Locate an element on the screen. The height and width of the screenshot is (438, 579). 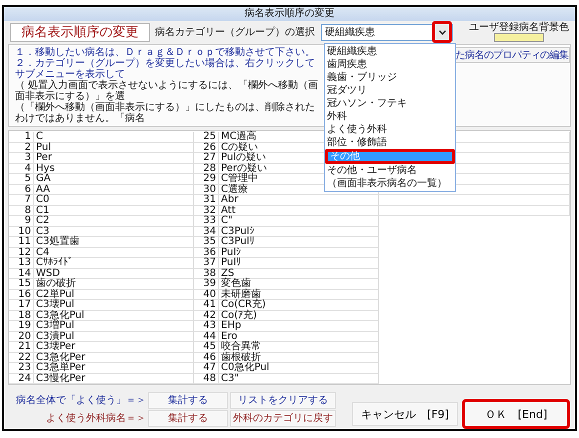
disease-name-cell: WSD is located at coordinates (47, 273).